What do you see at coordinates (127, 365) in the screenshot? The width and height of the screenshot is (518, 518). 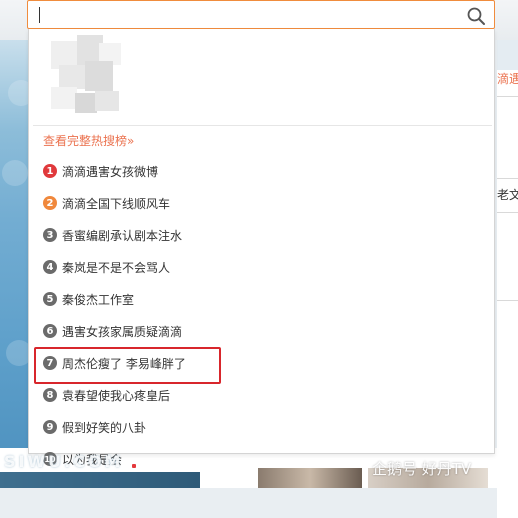 I see `red-highlight-annotation` at bounding box center [127, 365].